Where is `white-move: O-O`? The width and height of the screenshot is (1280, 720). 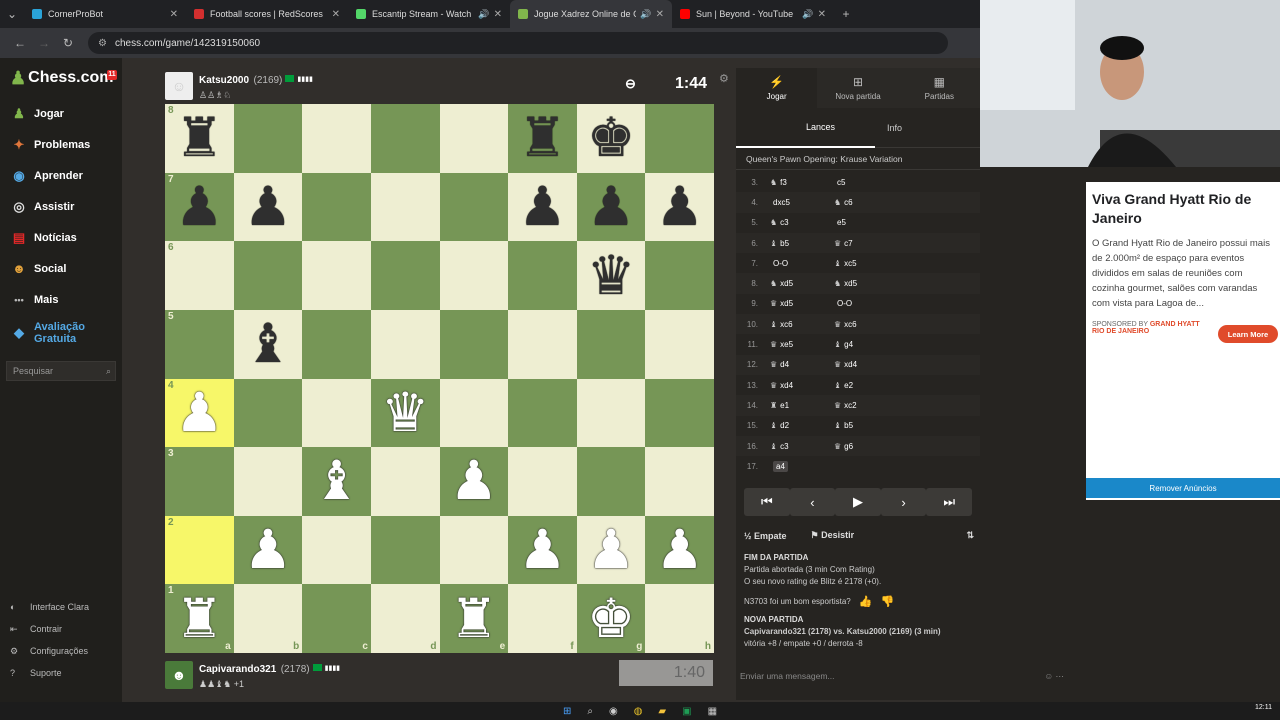
white-move: O-O is located at coordinates (802, 263).